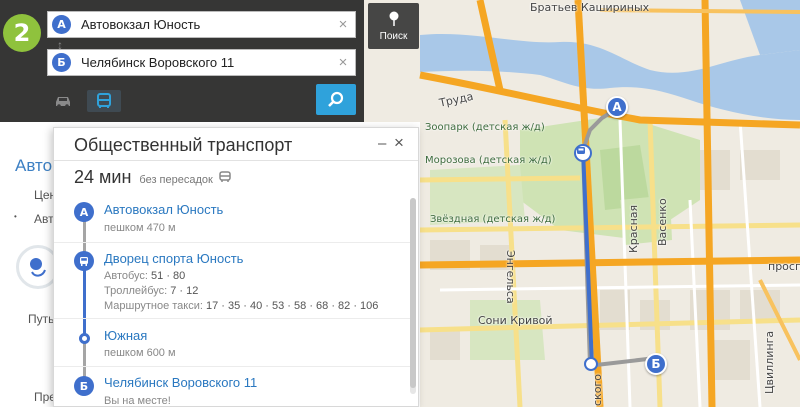  Describe the element at coordinates (136, 291) in the screenshot. I see `trolley-lines-label: Троллейбус:` at that location.